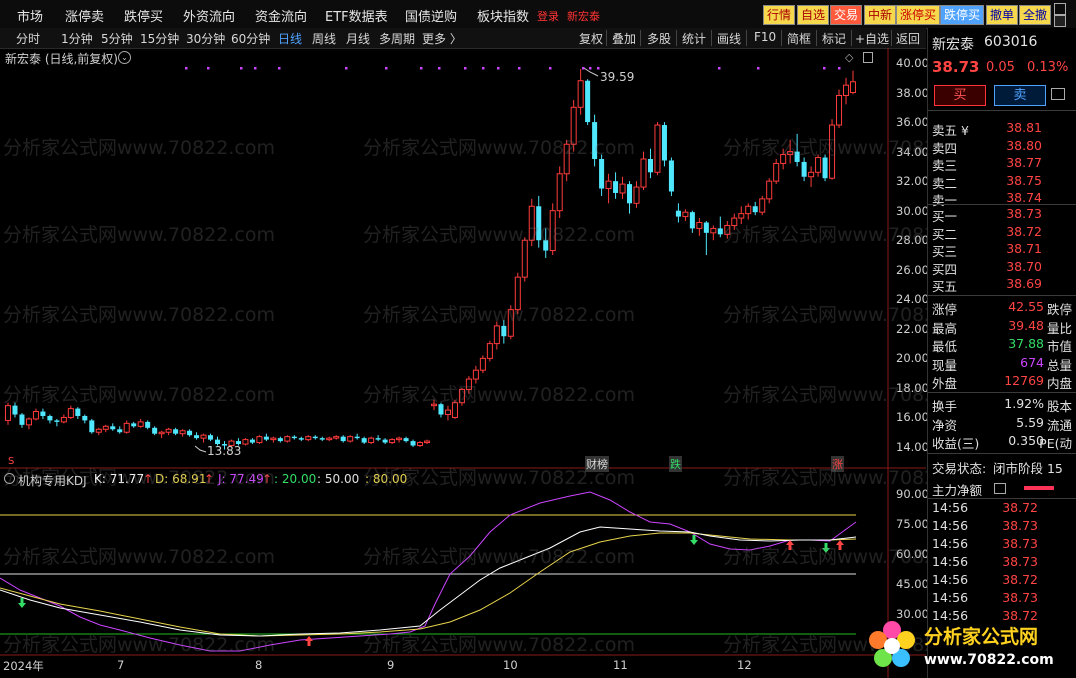  Describe the element at coordinates (799, 38) in the screenshot. I see `tool-simple-frame: 简框` at that location.